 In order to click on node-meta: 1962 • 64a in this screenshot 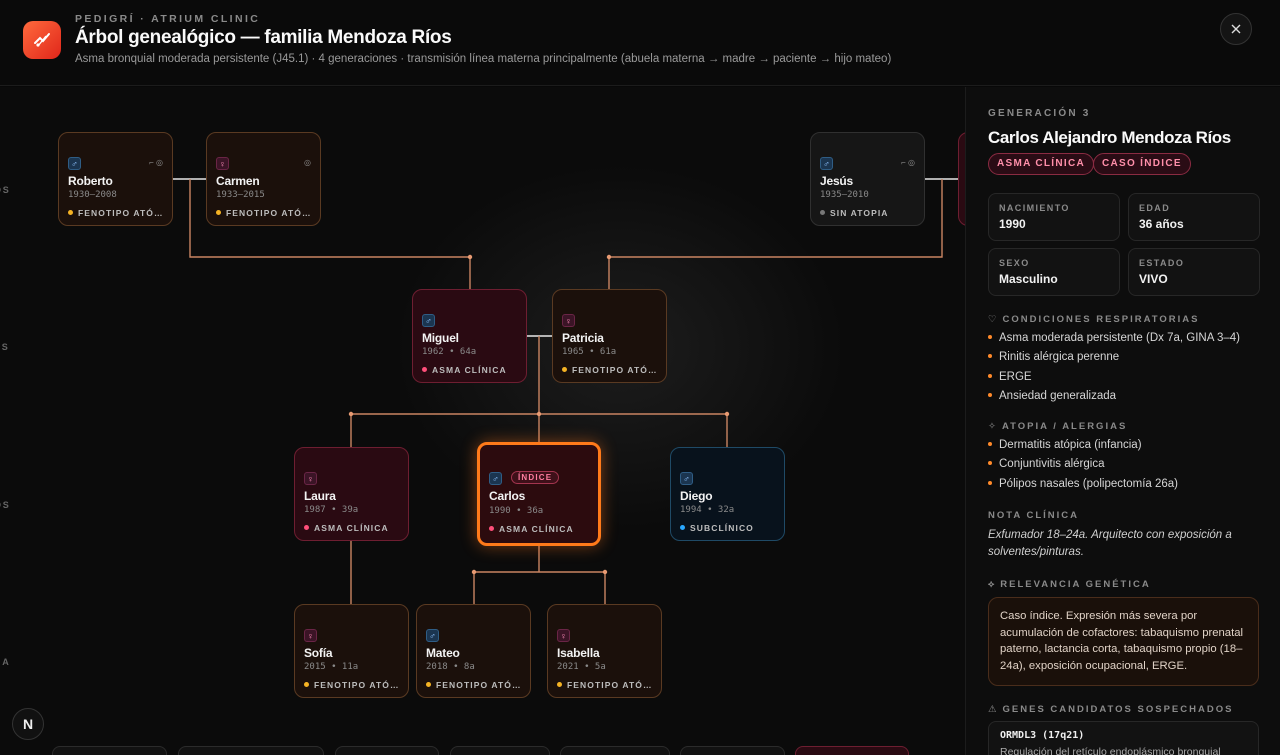, I will do `click(449, 352)`.